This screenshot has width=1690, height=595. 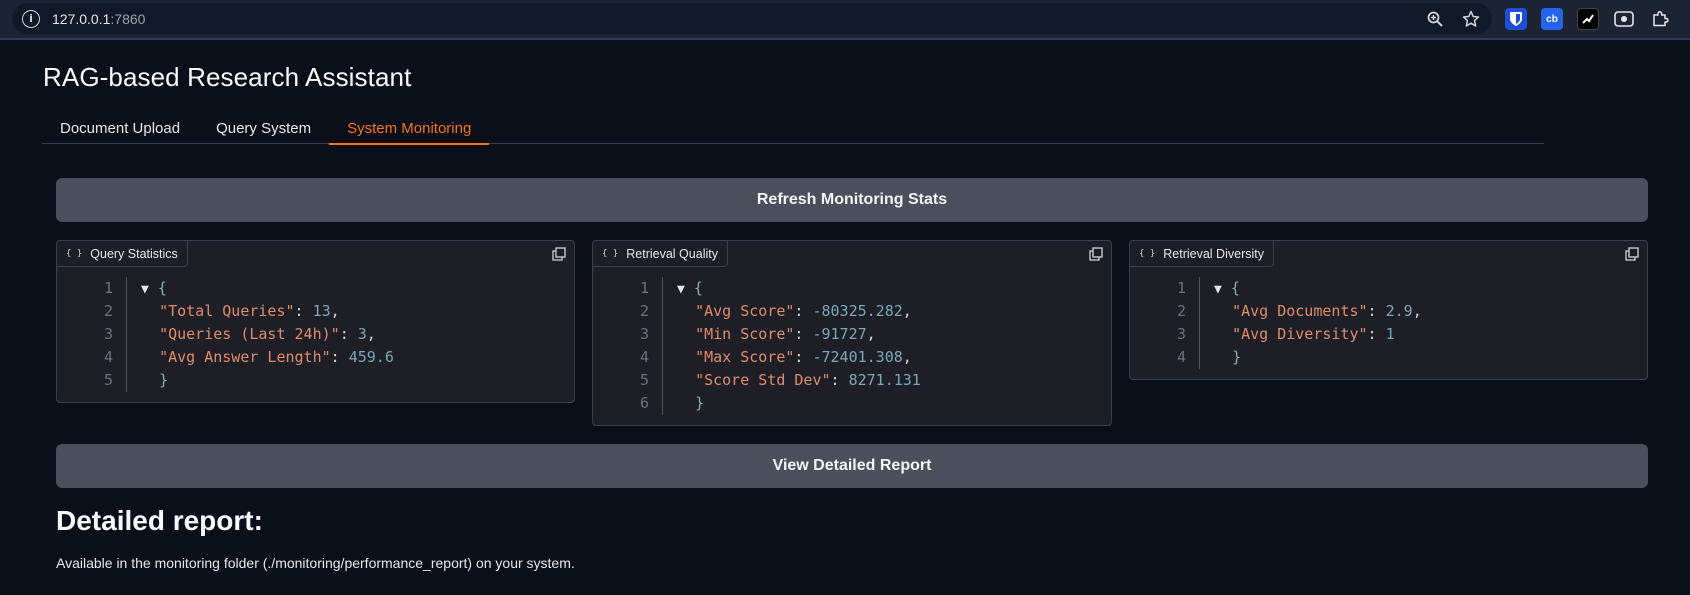 I want to click on tab-system-monitoring: System Monitoring, so click(x=409, y=128).